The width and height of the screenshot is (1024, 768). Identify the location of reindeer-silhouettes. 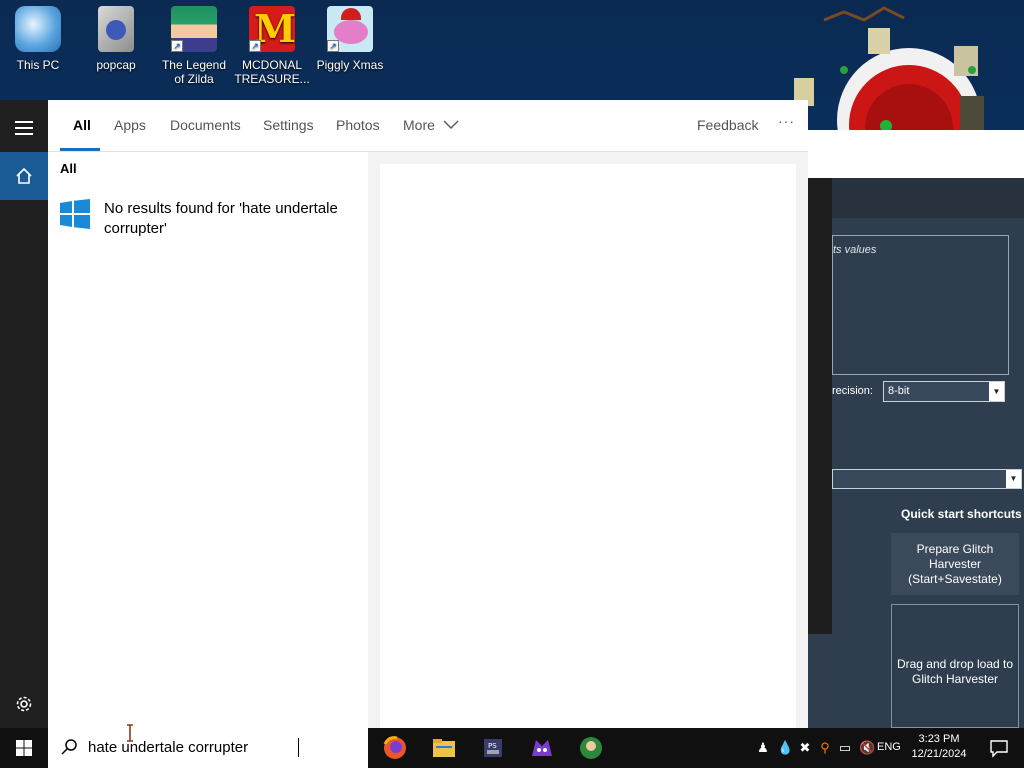
(864, 14).